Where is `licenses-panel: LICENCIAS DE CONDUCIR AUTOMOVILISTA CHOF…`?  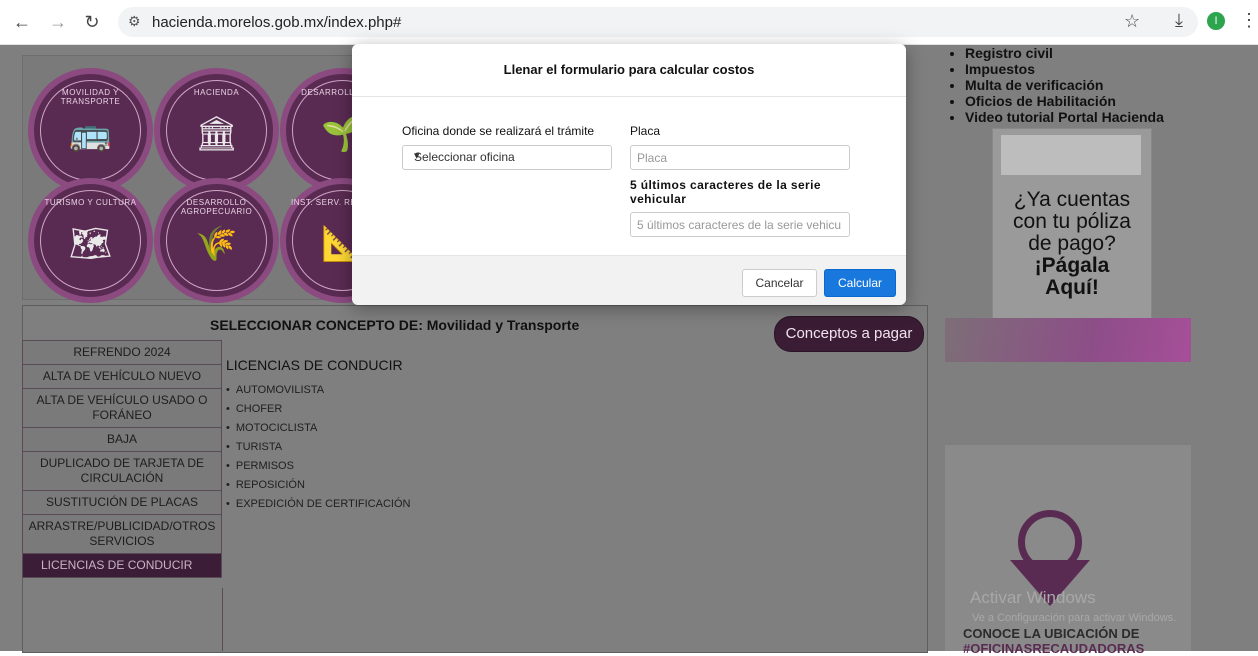
licenses-panel: LICENCIAS DE CONDUCIR AUTOMOVILISTA CHOF… is located at coordinates (318, 435).